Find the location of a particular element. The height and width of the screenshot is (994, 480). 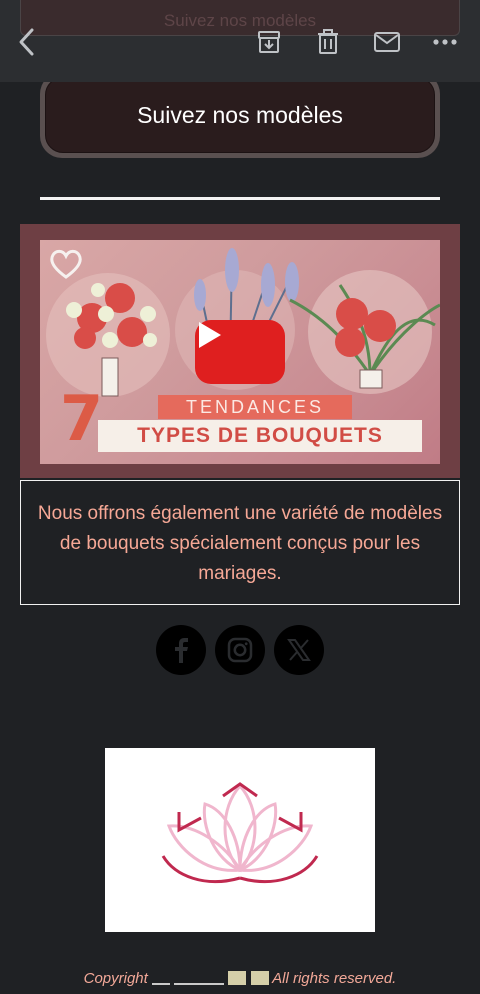

follow-models-button: Suivez nos modèles is located at coordinates (240, 115).